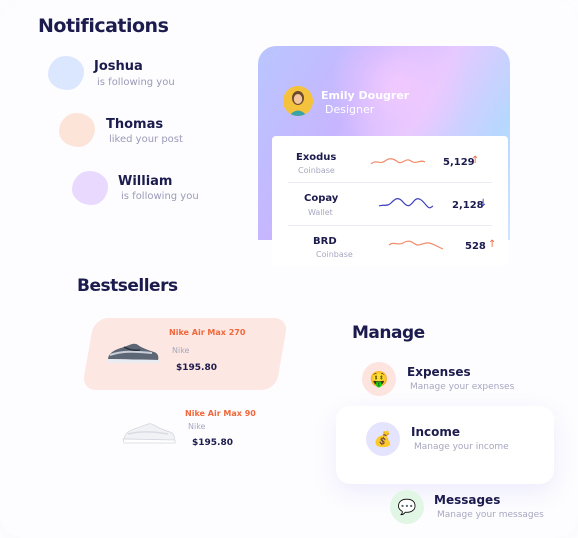  Describe the element at coordinates (459, 162) in the screenshot. I see `coin-value-exodus: 5,129` at that location.